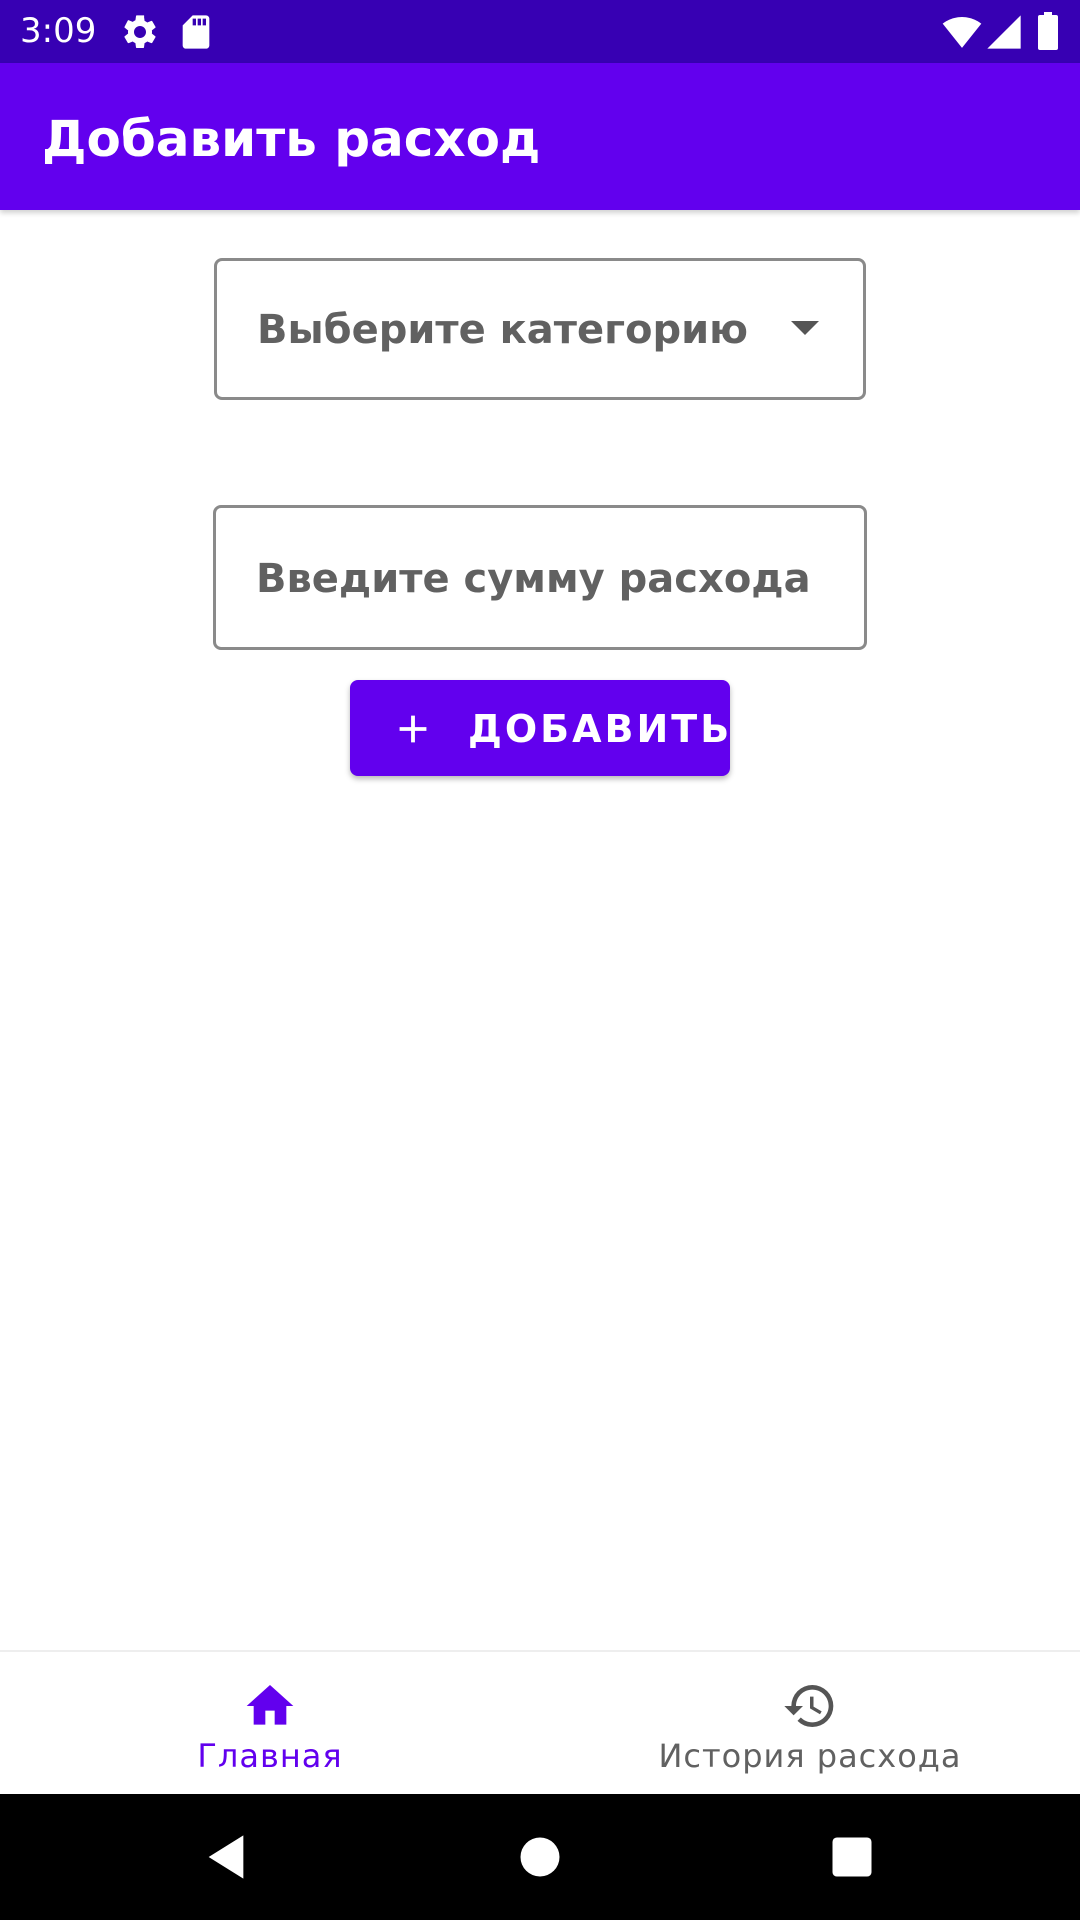 The height and width of the screenshot is (1920, 1080). I want to click on nav-item-history: История расхода, so click(810, 1723).